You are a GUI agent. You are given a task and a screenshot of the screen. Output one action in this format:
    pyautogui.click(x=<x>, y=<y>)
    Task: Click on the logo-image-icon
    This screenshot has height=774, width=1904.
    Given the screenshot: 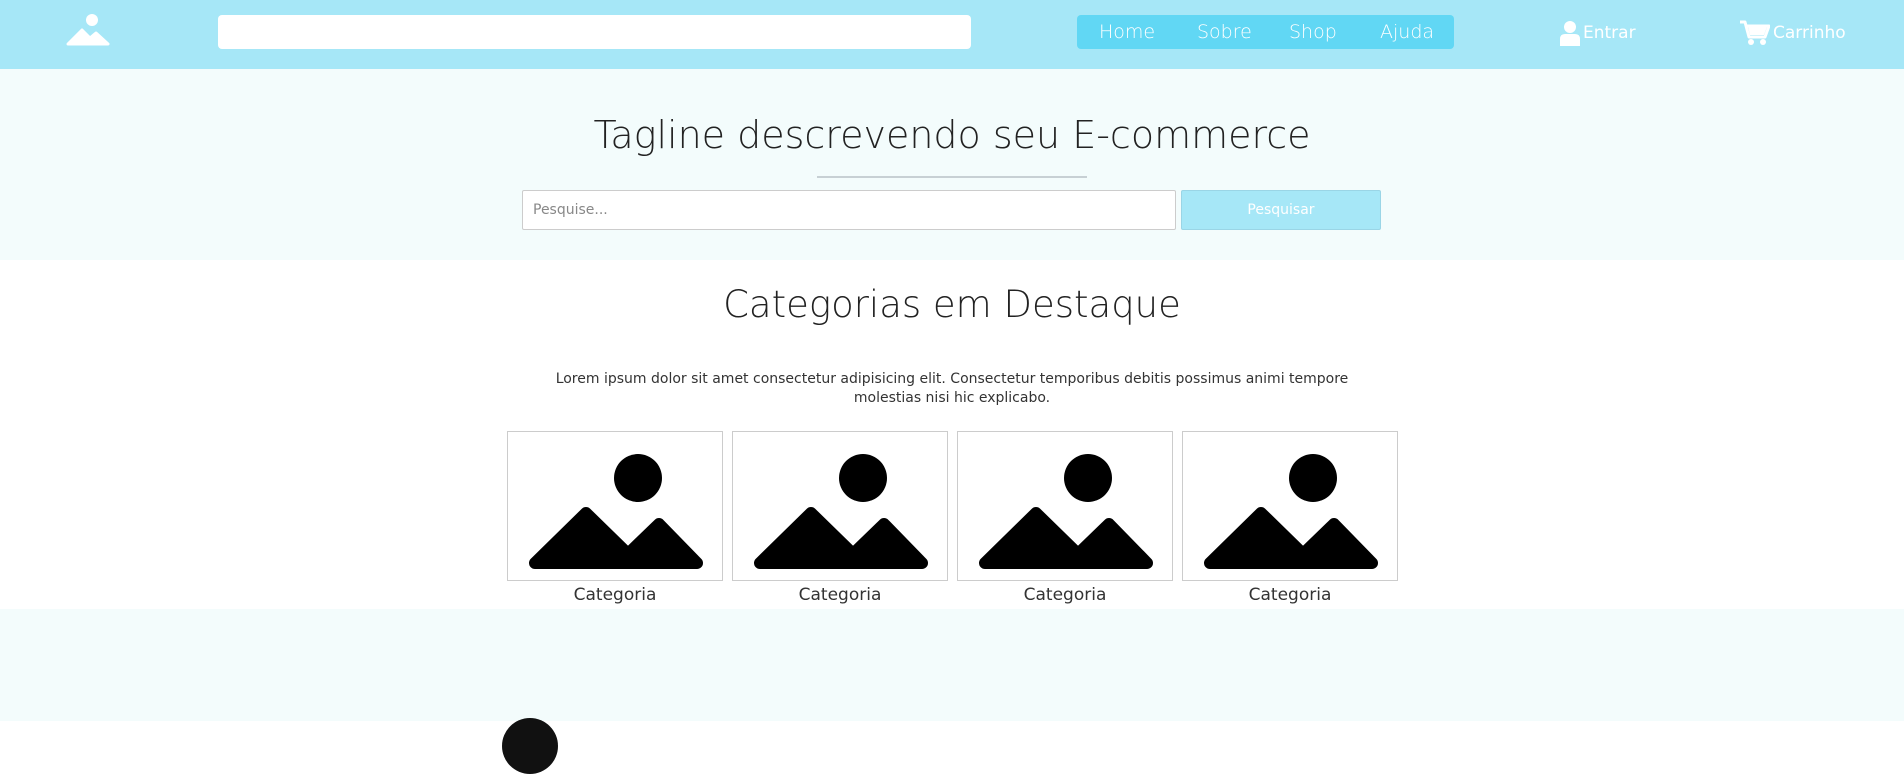 What is the action you would take?
    pyautogui.click(x=88, y=30)
    